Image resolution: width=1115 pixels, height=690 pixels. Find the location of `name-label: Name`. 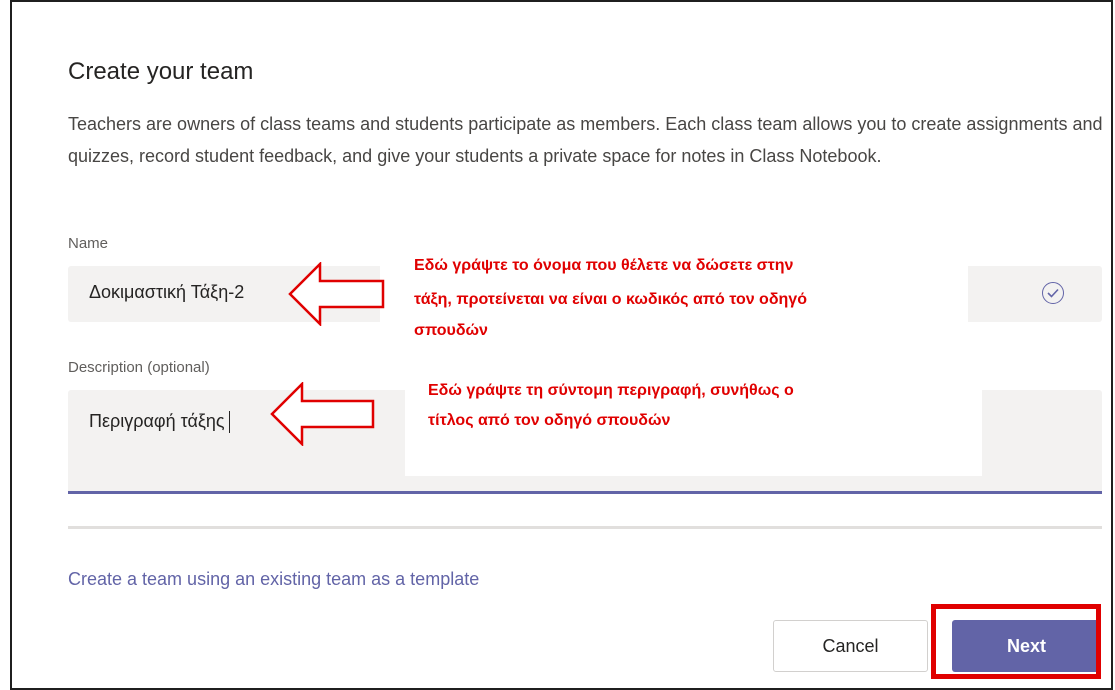

name-label: Name is located at coordinates (88, 243).